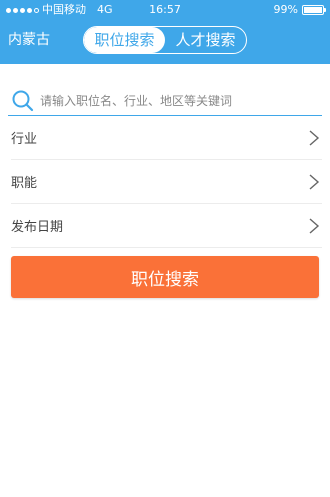 This screenshot has height=497, width=330. What do you see at coordinates (165, 10) in the screenshot?
I see `status-bar: 中国移动 4G 16:57 99%` at bounding box center [165, 10].